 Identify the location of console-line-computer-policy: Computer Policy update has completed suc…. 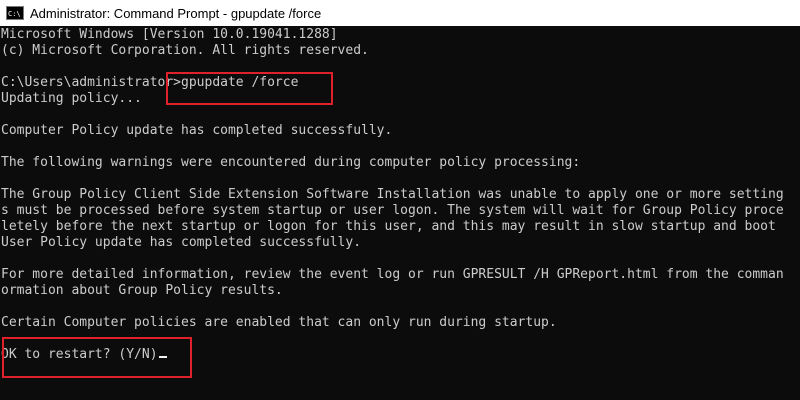
(197, 130).